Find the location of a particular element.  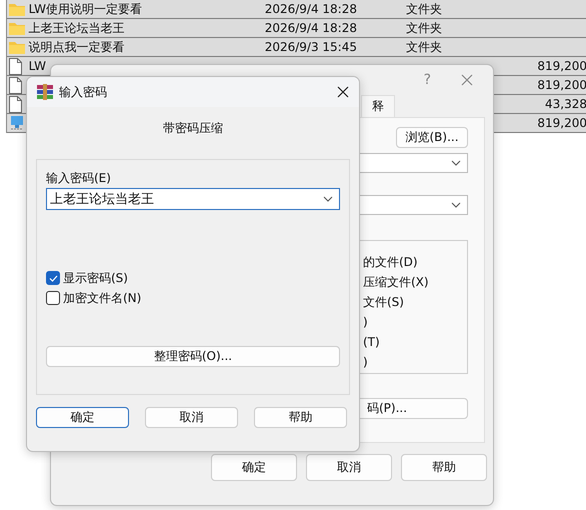

checkbox-option: 加密文件名(N) is located at coordinates (193, 298).